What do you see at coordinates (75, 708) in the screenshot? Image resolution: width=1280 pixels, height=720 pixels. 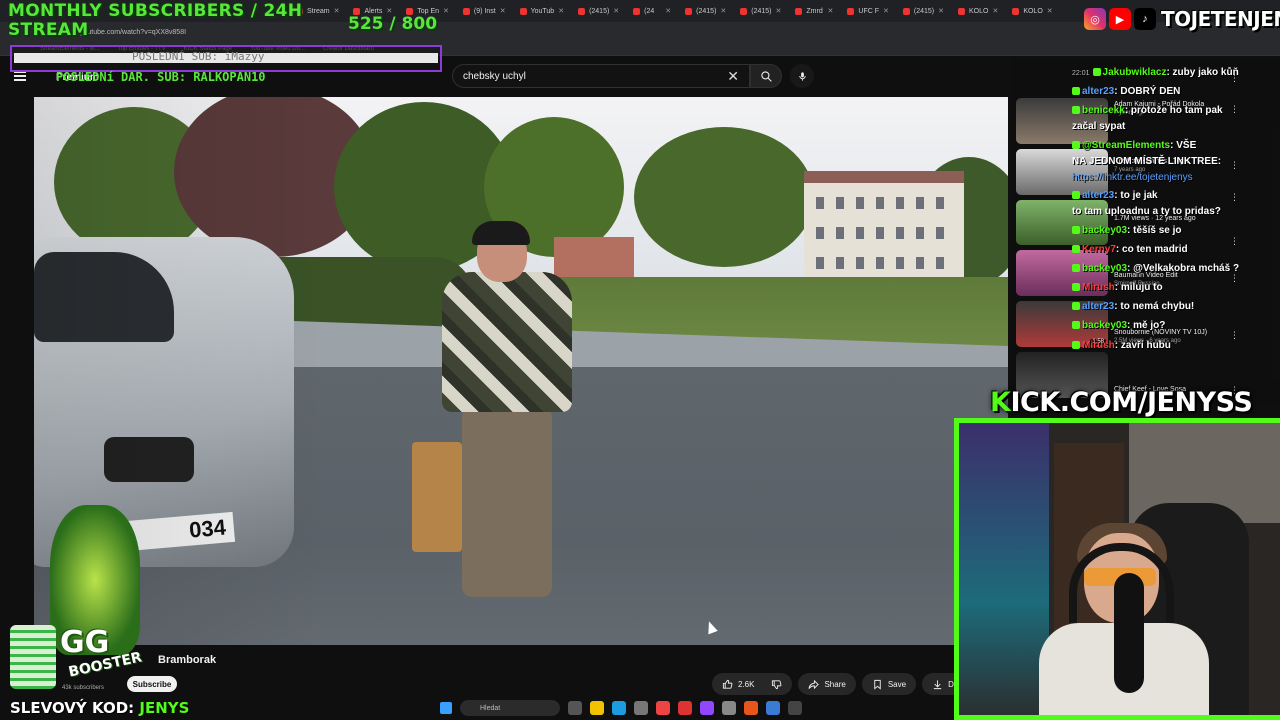 I see `promo-label: SLEVOVÝ KOD:` at bounding box center [75, 708].